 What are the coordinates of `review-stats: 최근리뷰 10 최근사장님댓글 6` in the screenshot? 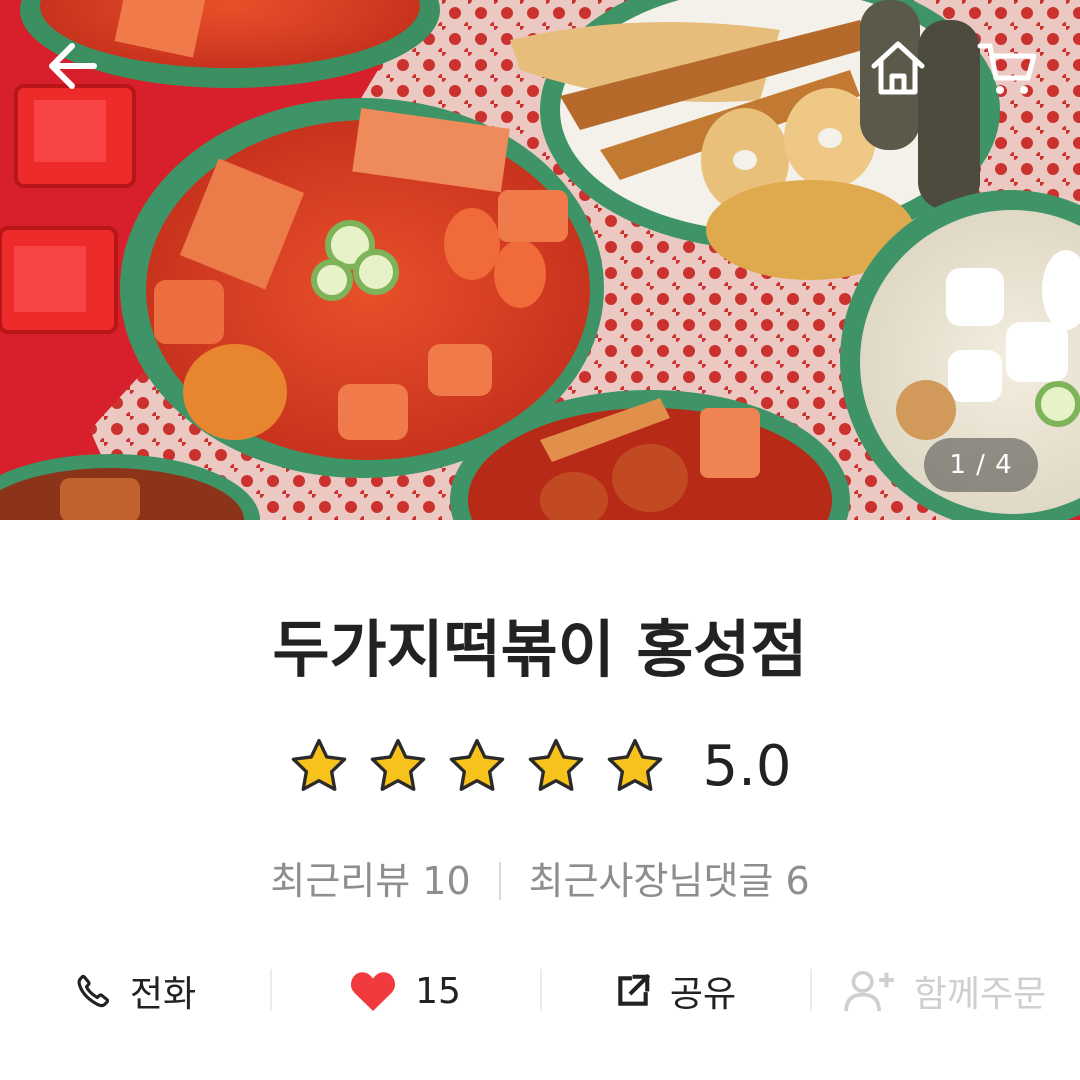 It's located at (540, 881).